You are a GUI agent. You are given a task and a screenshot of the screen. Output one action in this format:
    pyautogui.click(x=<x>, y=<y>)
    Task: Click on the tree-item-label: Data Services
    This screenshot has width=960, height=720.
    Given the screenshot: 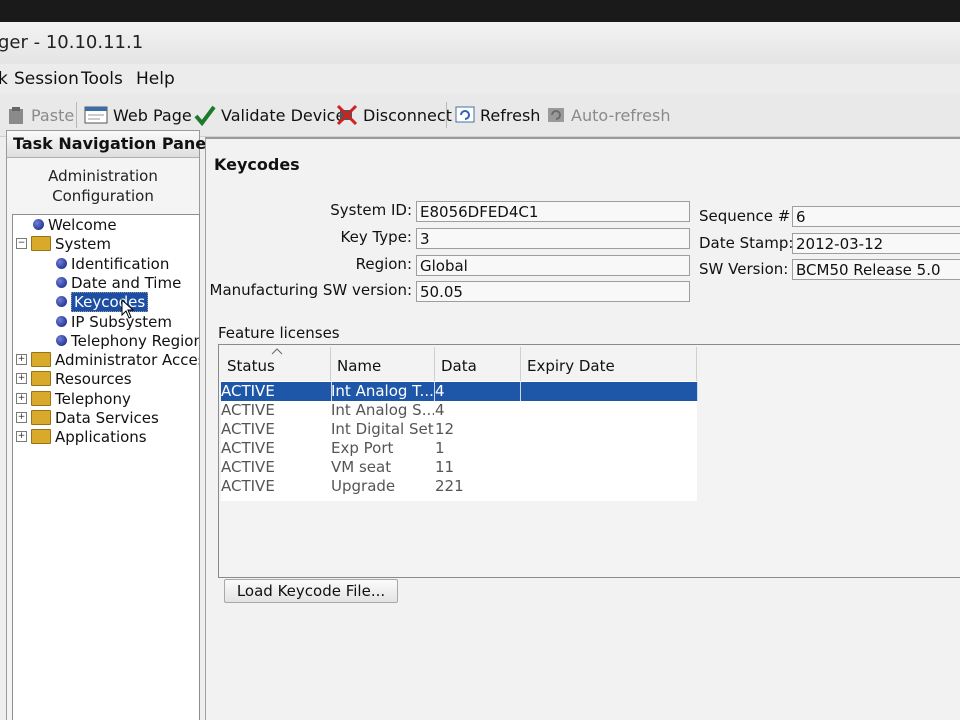 What is the action you would take?
    pyautogui.click(x=107, y=417)
    